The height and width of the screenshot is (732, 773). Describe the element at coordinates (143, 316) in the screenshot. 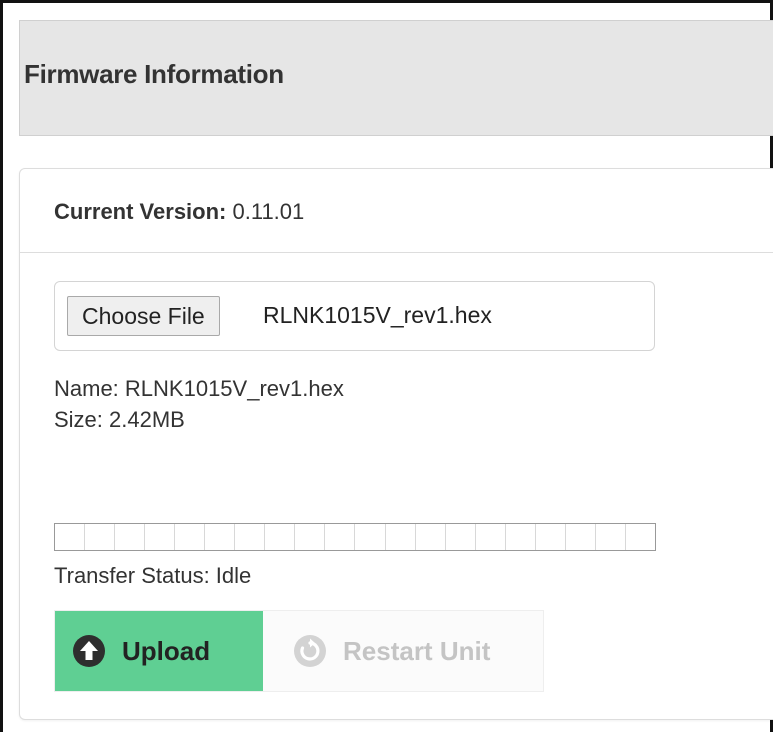

I see `choose-file-button: Choose File` at that location.